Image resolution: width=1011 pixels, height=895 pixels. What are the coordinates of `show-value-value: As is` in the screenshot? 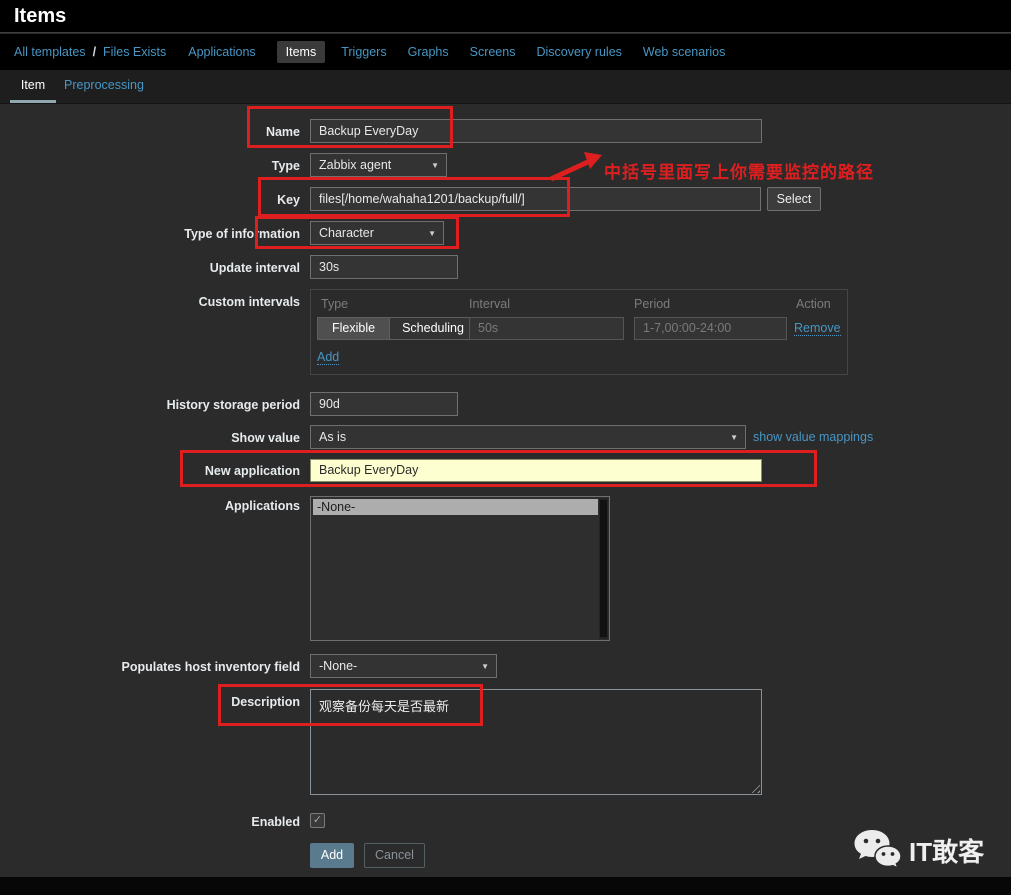 It's located at (333, 437).